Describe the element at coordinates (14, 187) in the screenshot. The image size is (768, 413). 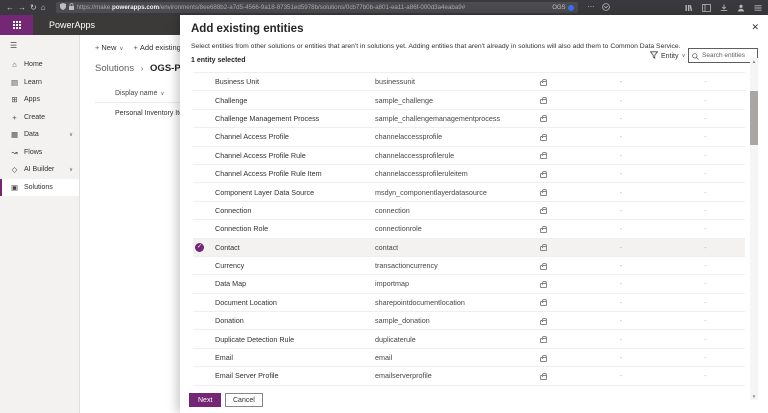
I see `solutions-icon: ▣` at that location.